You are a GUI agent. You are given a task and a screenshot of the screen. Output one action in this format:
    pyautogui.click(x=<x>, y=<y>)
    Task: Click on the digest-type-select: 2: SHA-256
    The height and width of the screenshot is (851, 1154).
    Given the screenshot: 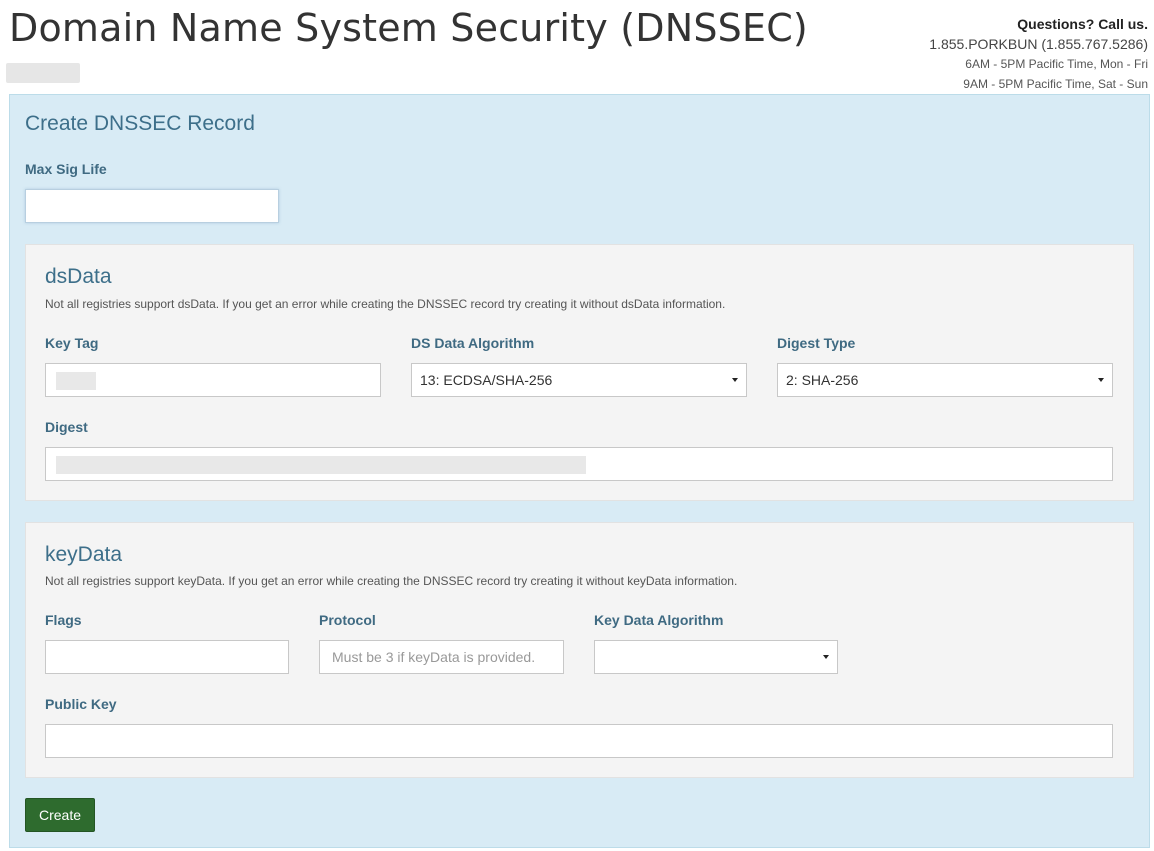 What is the action you would take?
    pyautogui.click(x=945, y=380)
    